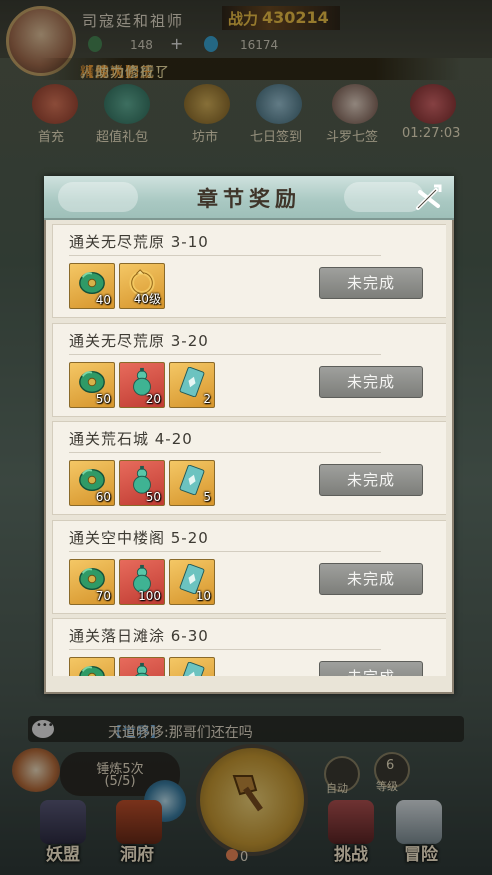 The image size is (492, 875). What do you see at coordinates (249, 271) in the screenshot?
I see `reward-row: 通关无尽荒原 3-10 40 40级 未完成` at bounding box center [249, 271].